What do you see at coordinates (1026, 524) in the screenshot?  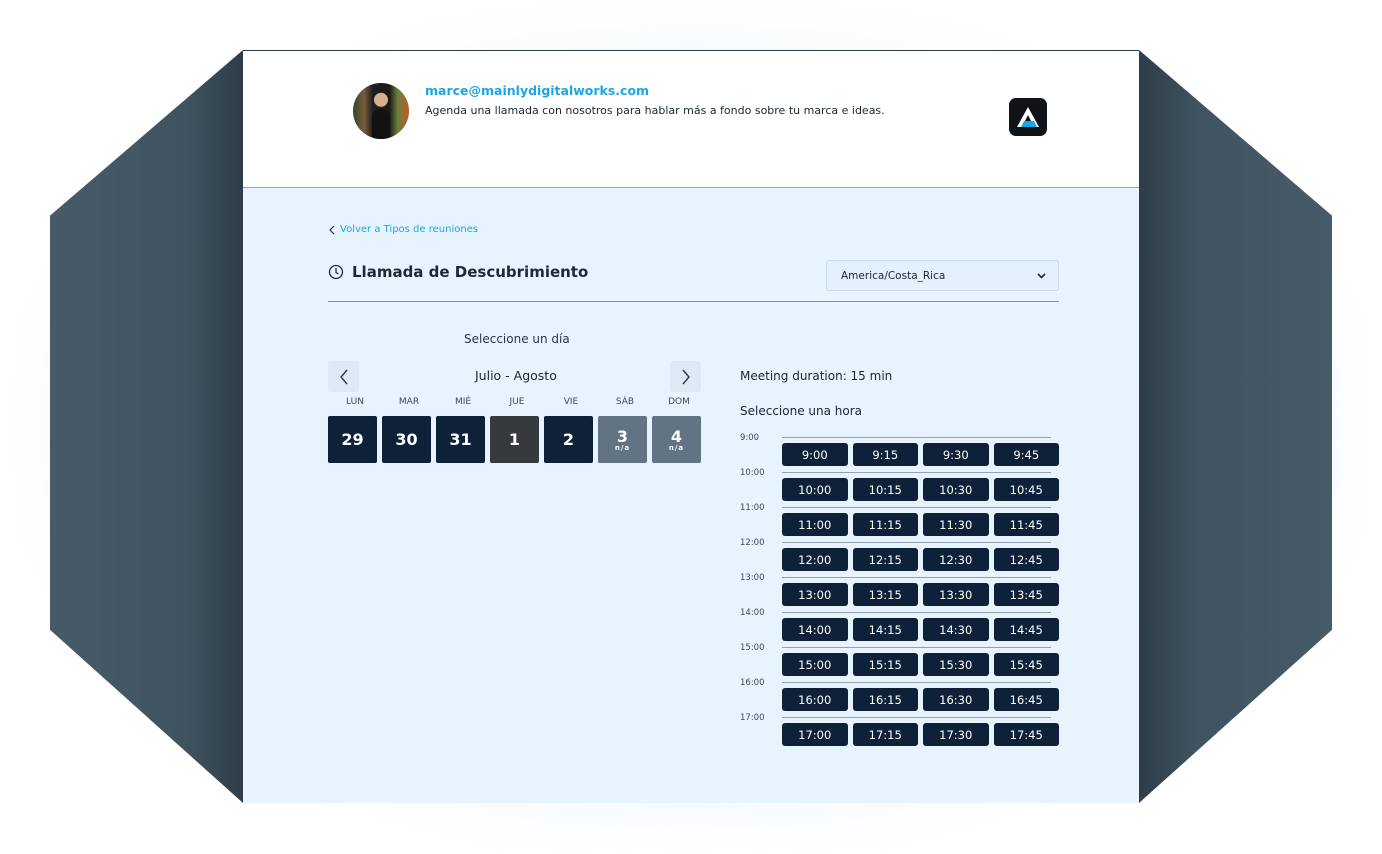 I see `time-slot-button: 11:45` at bounding box center [1026, 524].